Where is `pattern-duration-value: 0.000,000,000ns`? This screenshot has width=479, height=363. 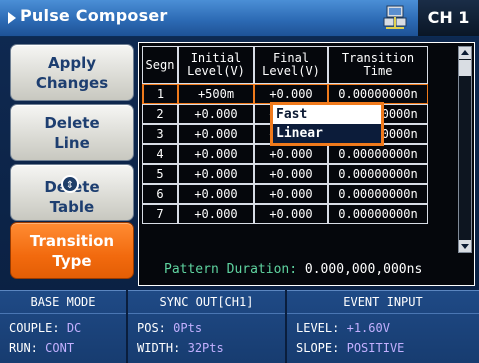 pattern-duration-value: 0.000,000,000ns is located at coordinates (363, 269).